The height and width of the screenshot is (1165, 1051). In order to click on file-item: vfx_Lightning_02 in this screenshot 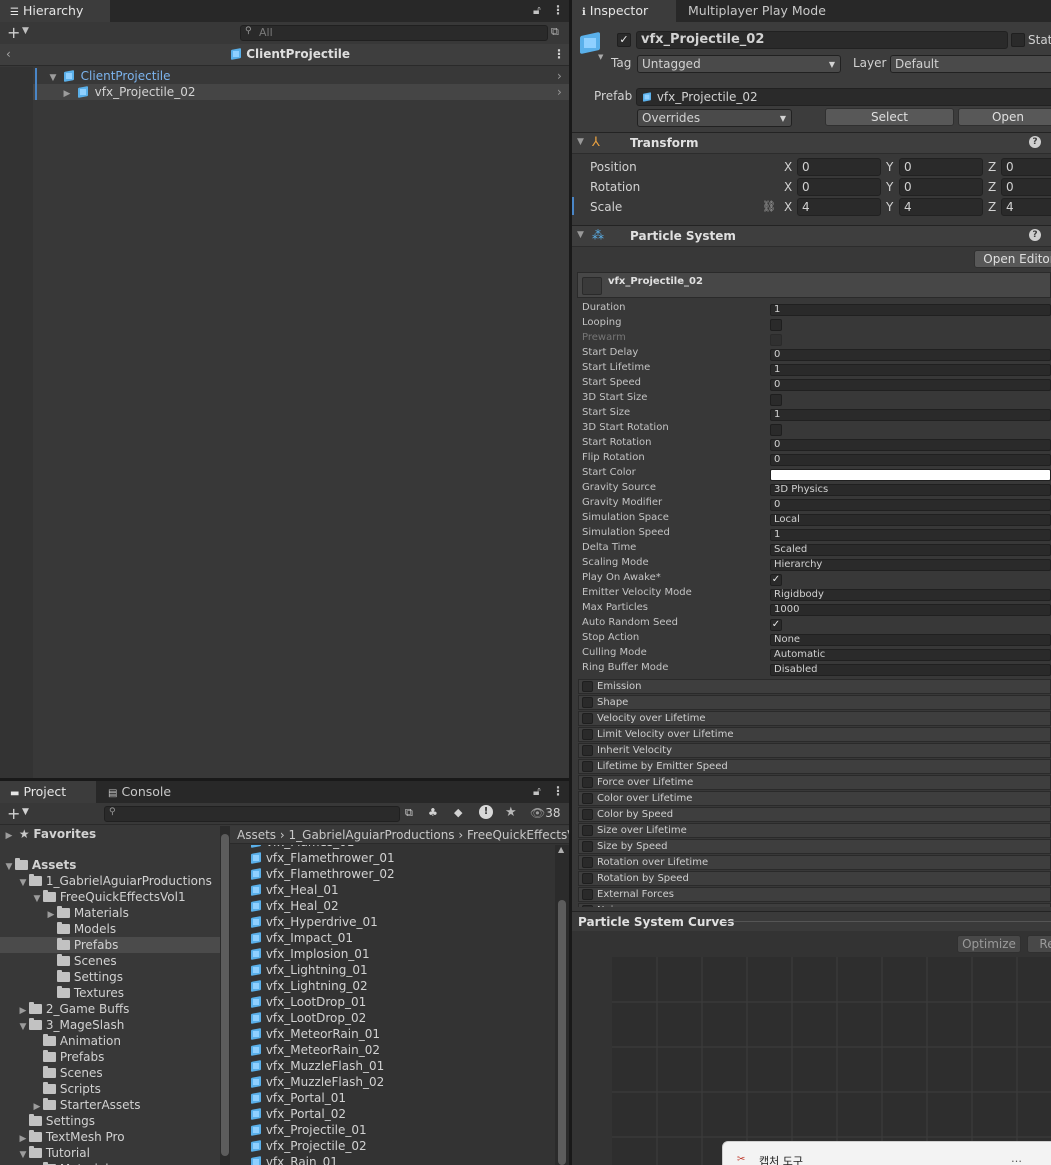, I will do `click(392, 986)`.